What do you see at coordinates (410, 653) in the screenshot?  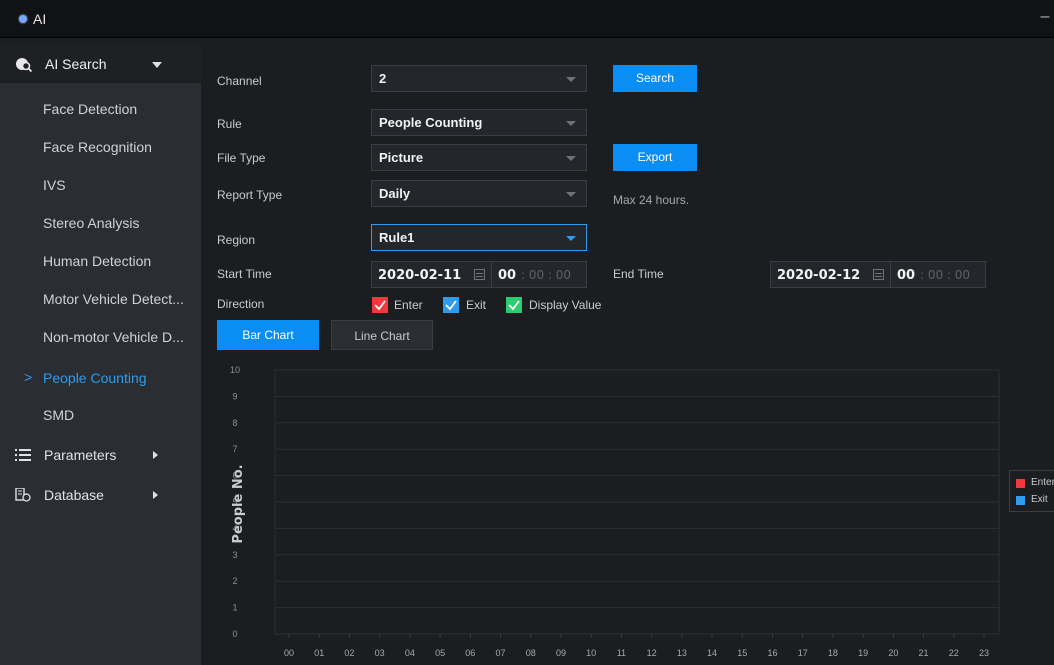 I see `x-tick-label: 04` at bounding box center [410, 653].